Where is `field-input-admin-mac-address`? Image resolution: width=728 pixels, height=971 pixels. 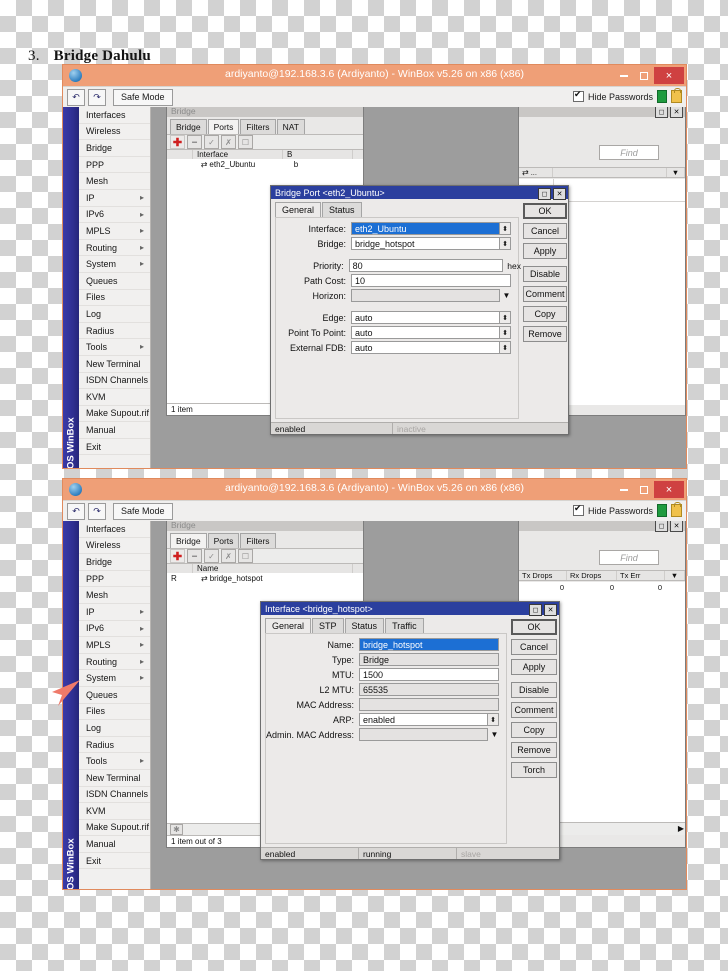 field-input-admin-mac-address is located at coordinates (423, 734).